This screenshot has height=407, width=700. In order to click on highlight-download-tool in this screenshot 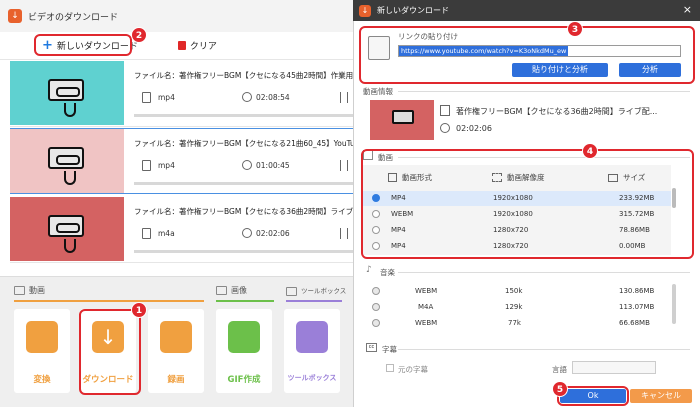, I will do `click(110, 352)`.